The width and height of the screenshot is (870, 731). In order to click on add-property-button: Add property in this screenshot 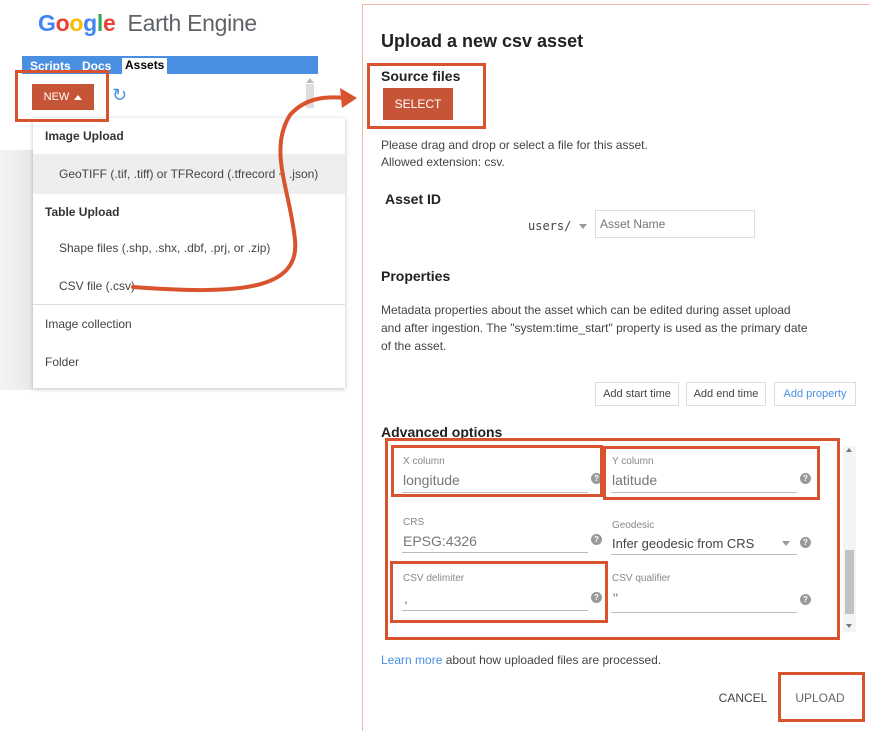, I will do `click(815, 394)`.